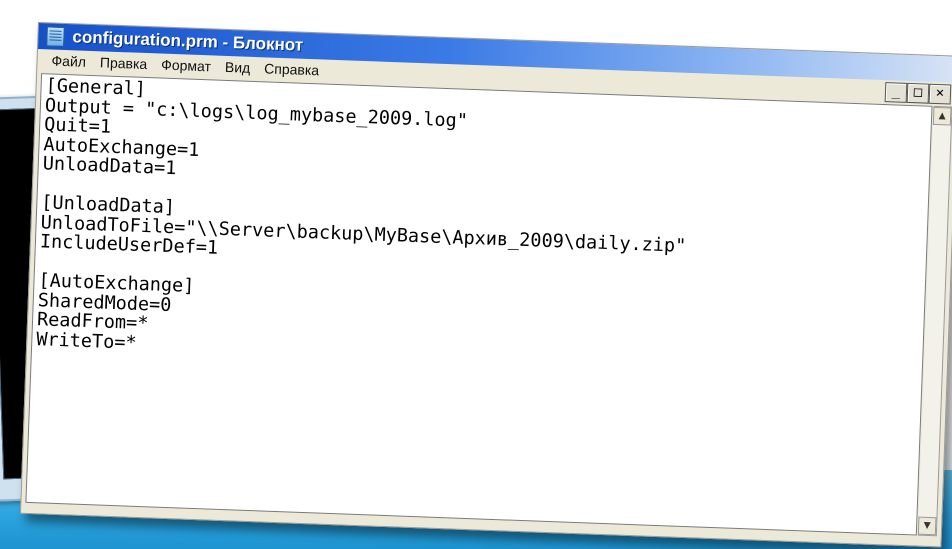 The height and width of the screenshot is (549, 952). Describe the element at coordinates (68, 61) in the screenshot. I see `menu-file: Файл` at that location.